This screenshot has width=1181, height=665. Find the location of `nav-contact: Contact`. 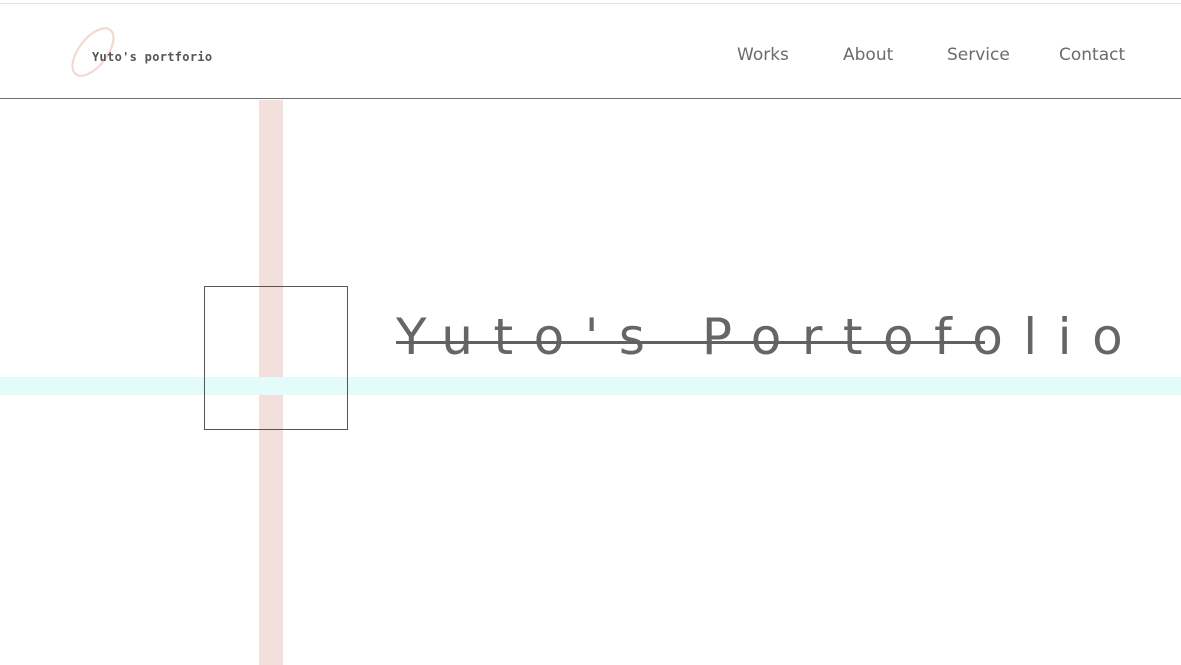

nav-contact: Contact is located at coordinates (1092, 55).